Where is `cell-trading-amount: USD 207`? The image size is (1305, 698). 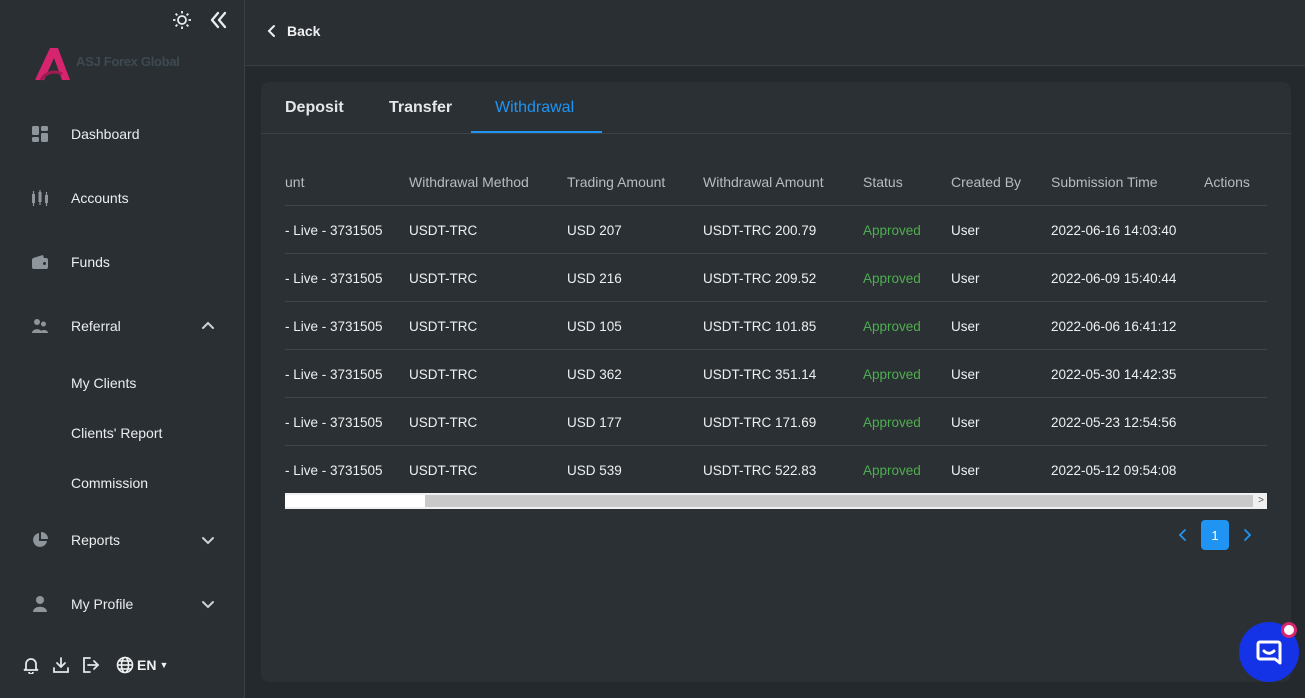
cell-trading-amount: USD 207 is located at coordinates (594, 230).